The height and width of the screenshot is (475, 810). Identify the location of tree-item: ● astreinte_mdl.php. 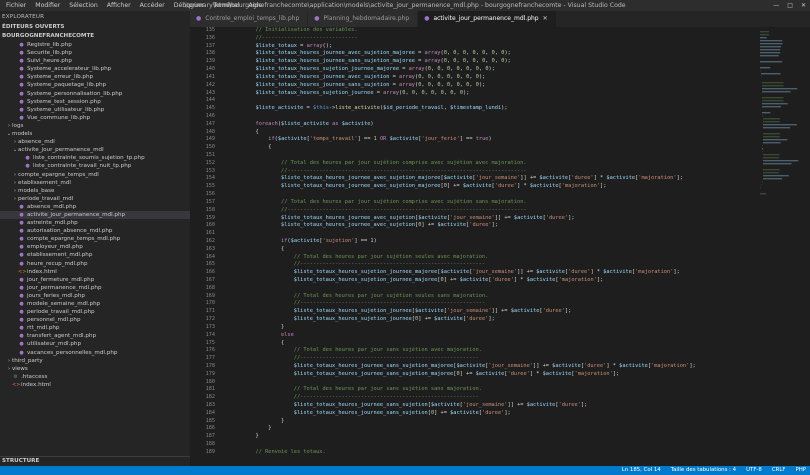
(95, 223).